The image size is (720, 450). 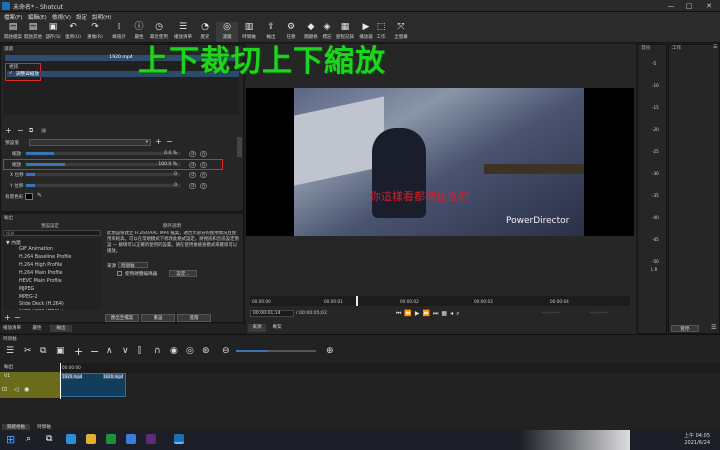 I want to click on menu-file: 檔案(F), so click(x=13, y=17).